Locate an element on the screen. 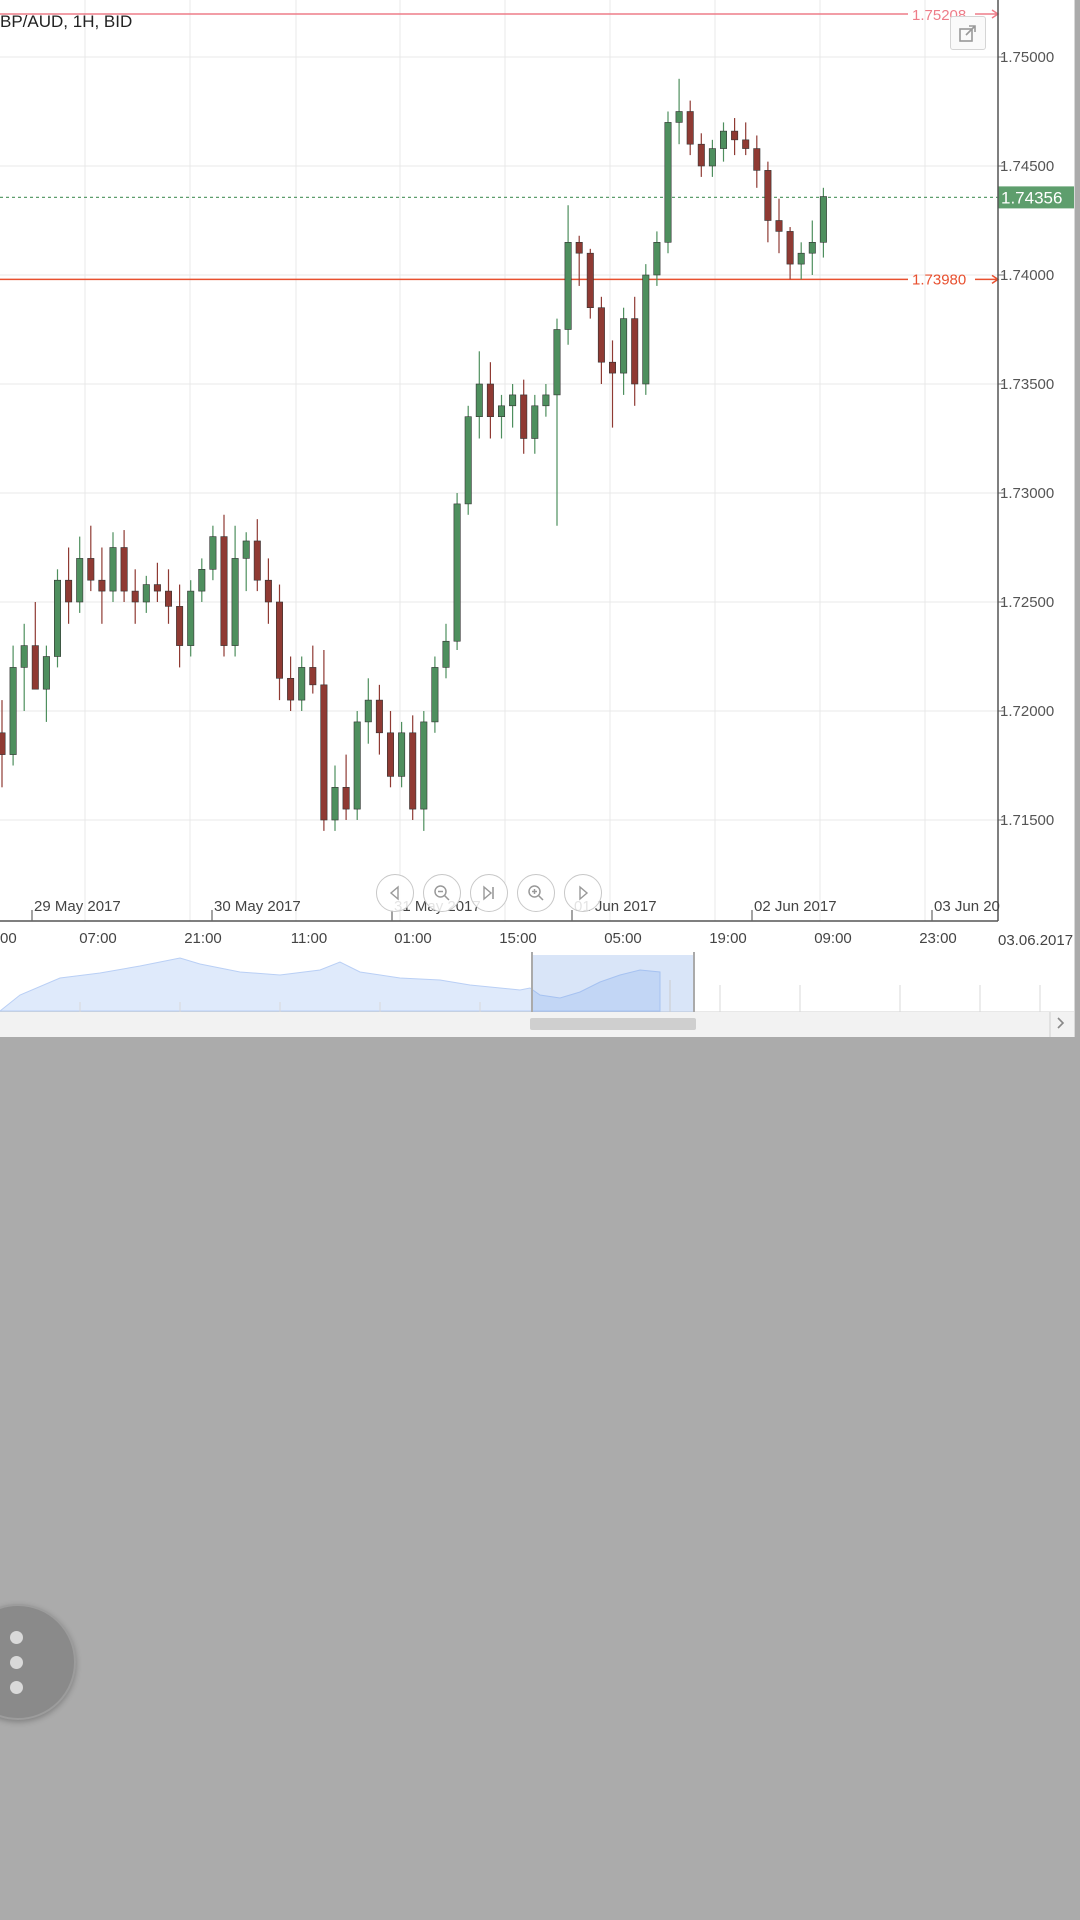 The width and height of the screenshot is (1080, 1920). scroll-right-button is located at coordinates (583, 893).